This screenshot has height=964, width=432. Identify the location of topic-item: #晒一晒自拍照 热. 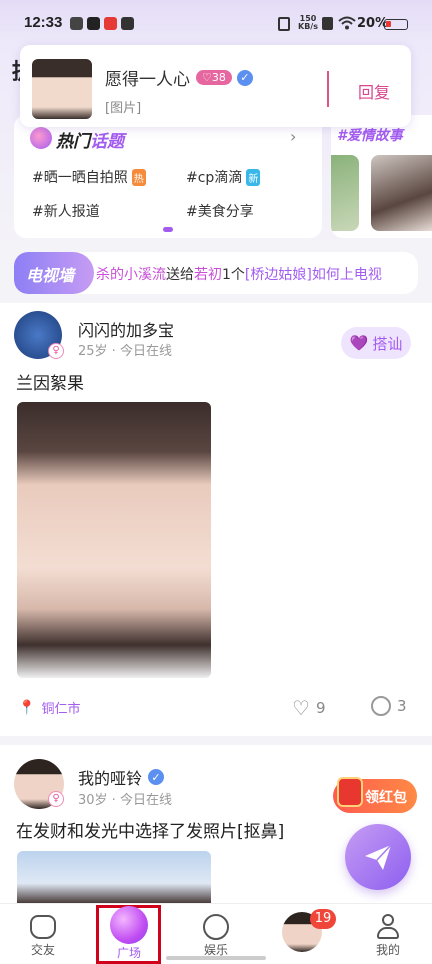
(89, 177).